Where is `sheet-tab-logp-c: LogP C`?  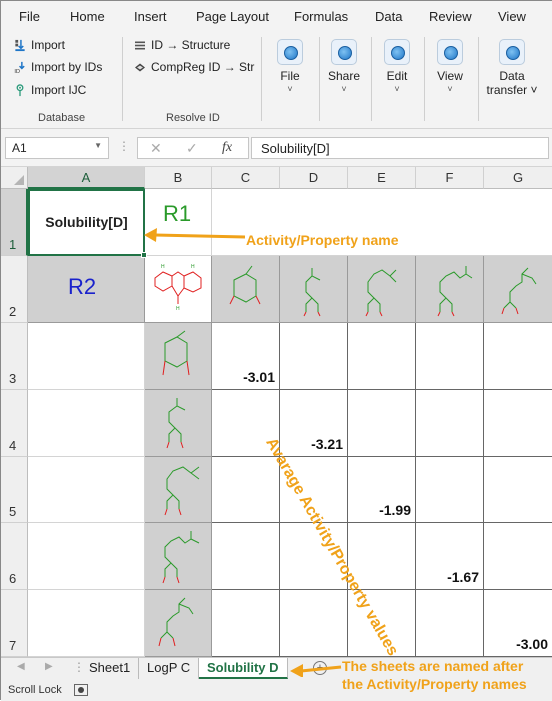
sheet-tab-logp-c: LogP C is located at coordinates (169, 668).